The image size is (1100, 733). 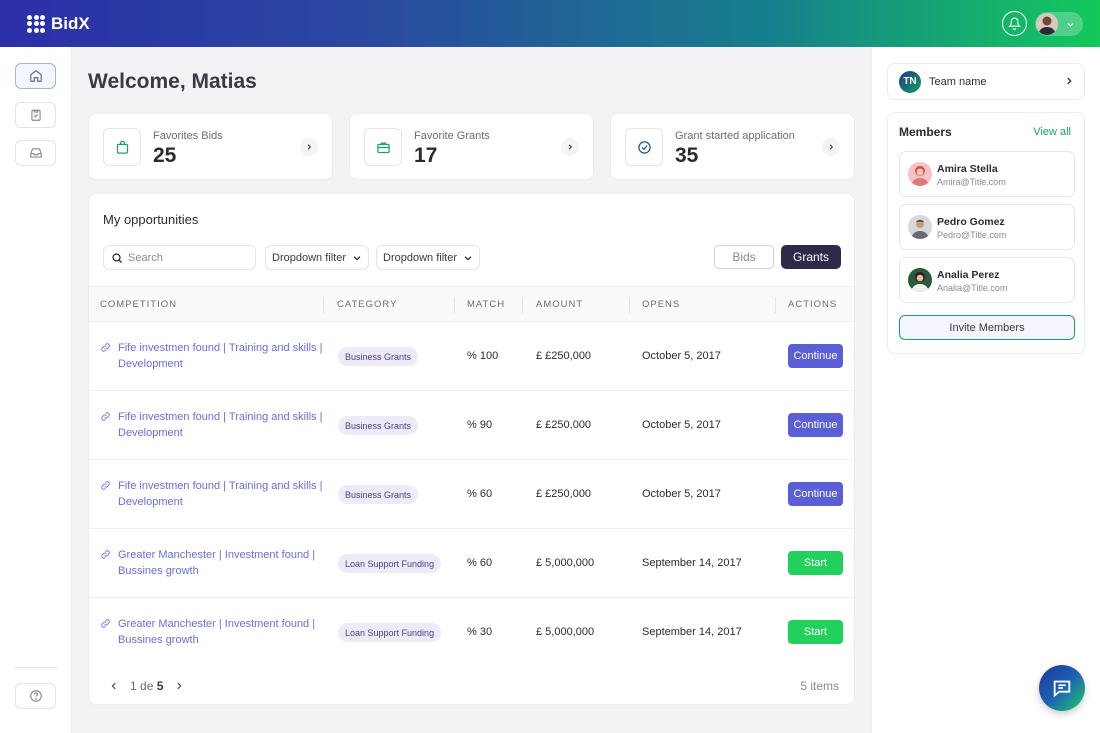 What do you see at coordinates (114, 686) in the screenshot?
I see `chevron-left-icon` at bounding box center [114, 686].